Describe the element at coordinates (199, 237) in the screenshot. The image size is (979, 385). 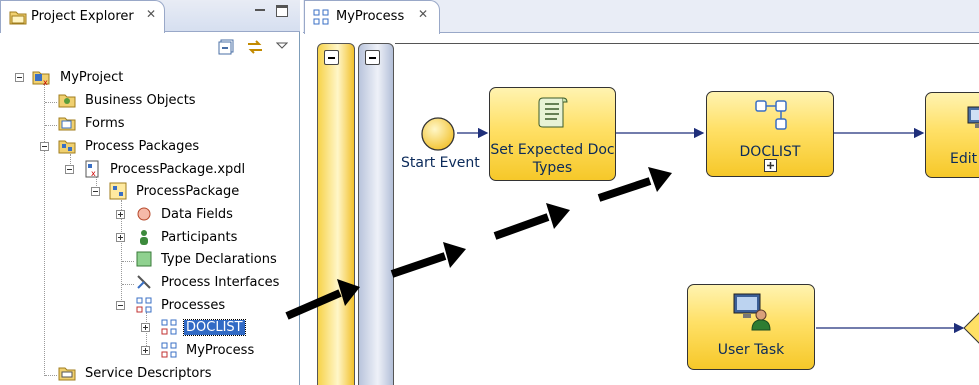
I see `tree-item-label: Participants` at that location.